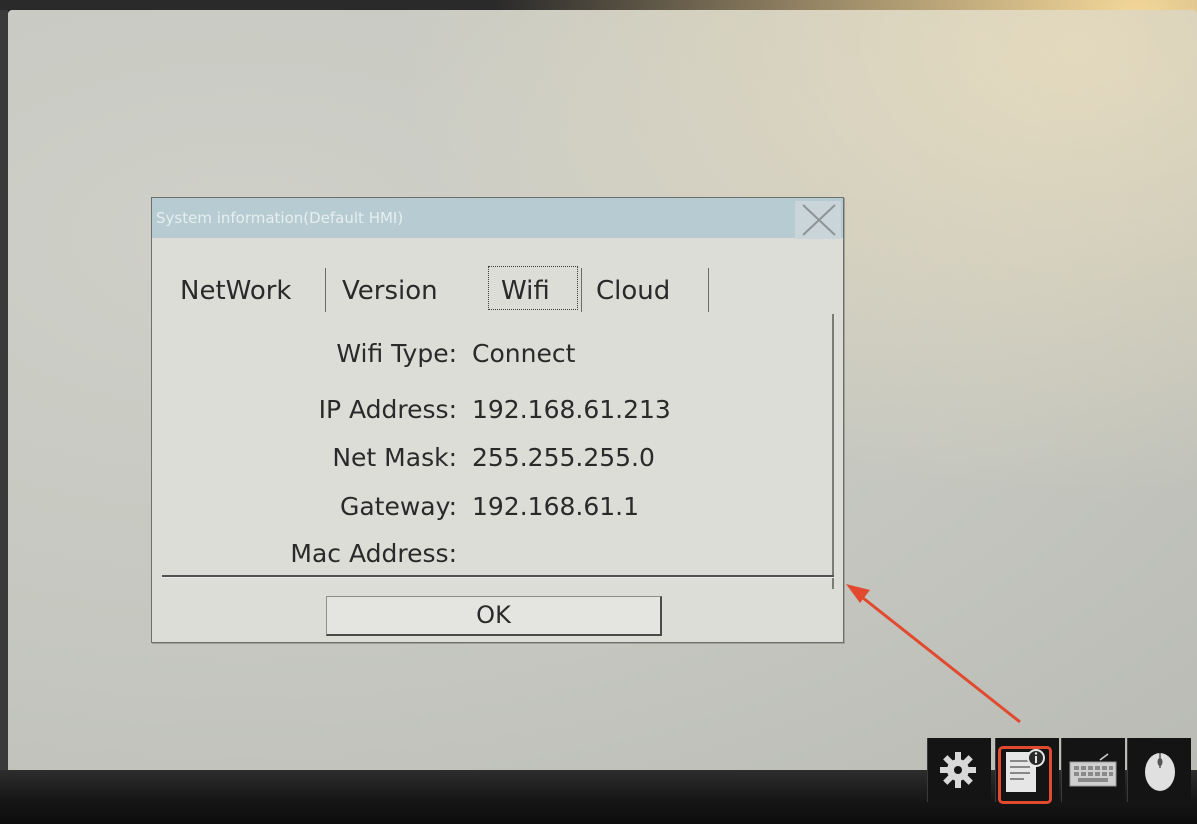 The height and width of the screenshot is (824, 1197). I want to click on settings-button, so click(959, 770).